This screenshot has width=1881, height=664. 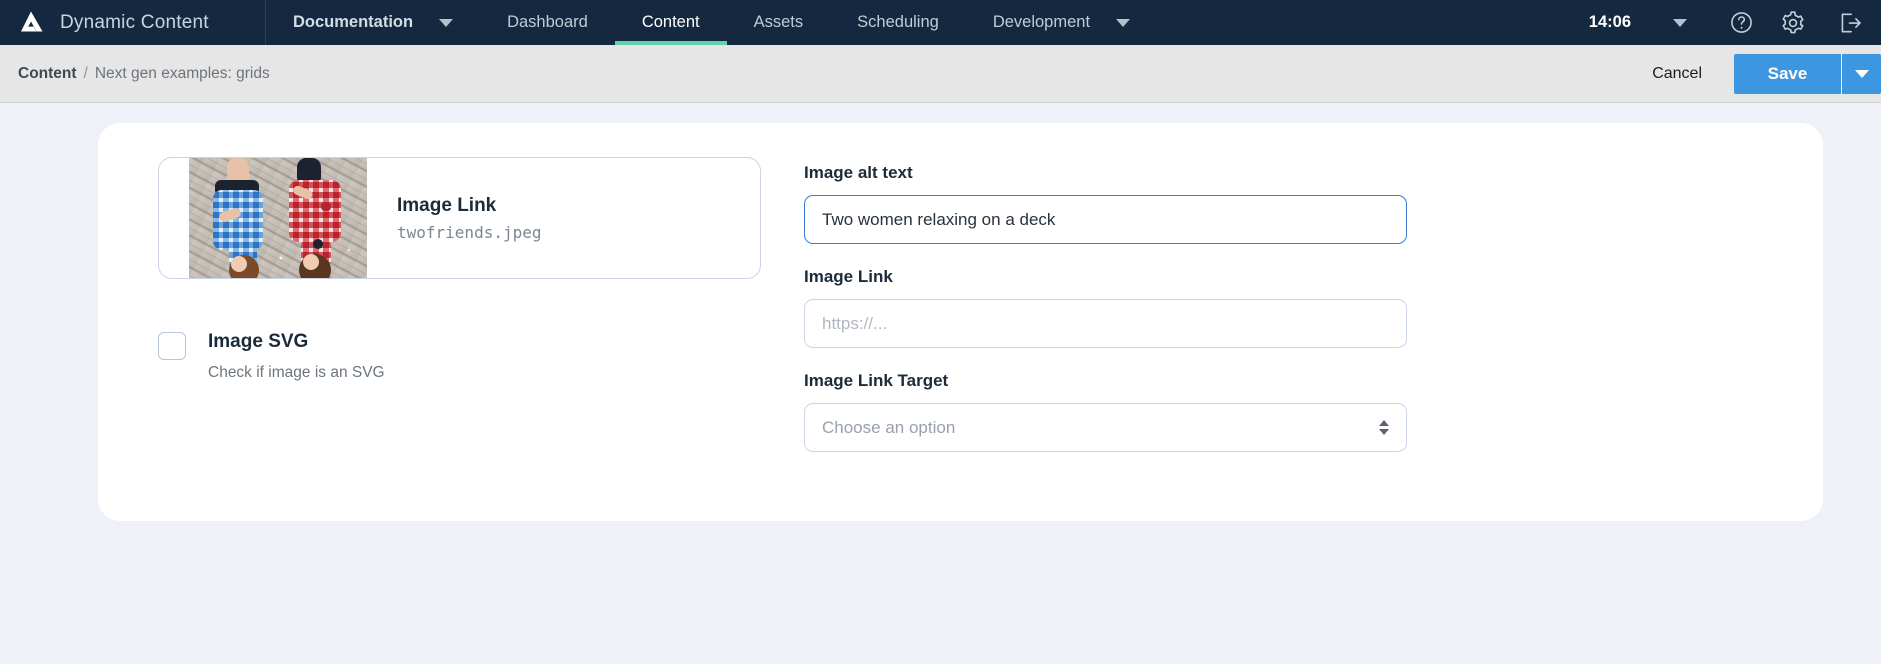 I want to click on nav-tab-label: Content, so click(x=670, y=22).